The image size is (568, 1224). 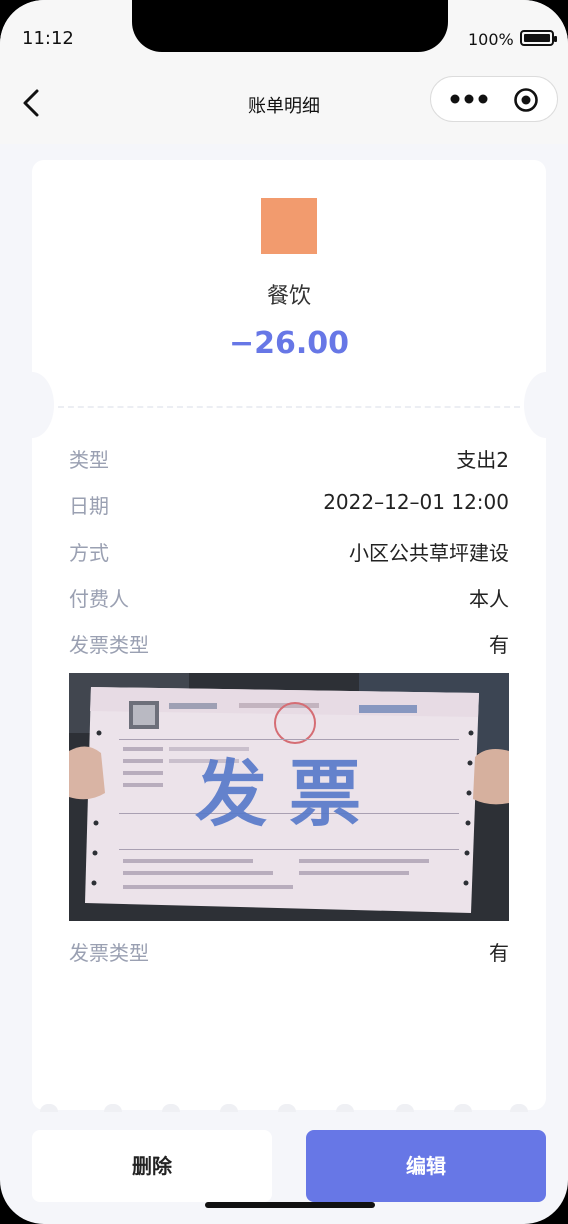 What do you see at coordinates (429, 553) in the screenshot?
I see `detail-value: 小区公共草坪建设` at bounding box center [429, 553].